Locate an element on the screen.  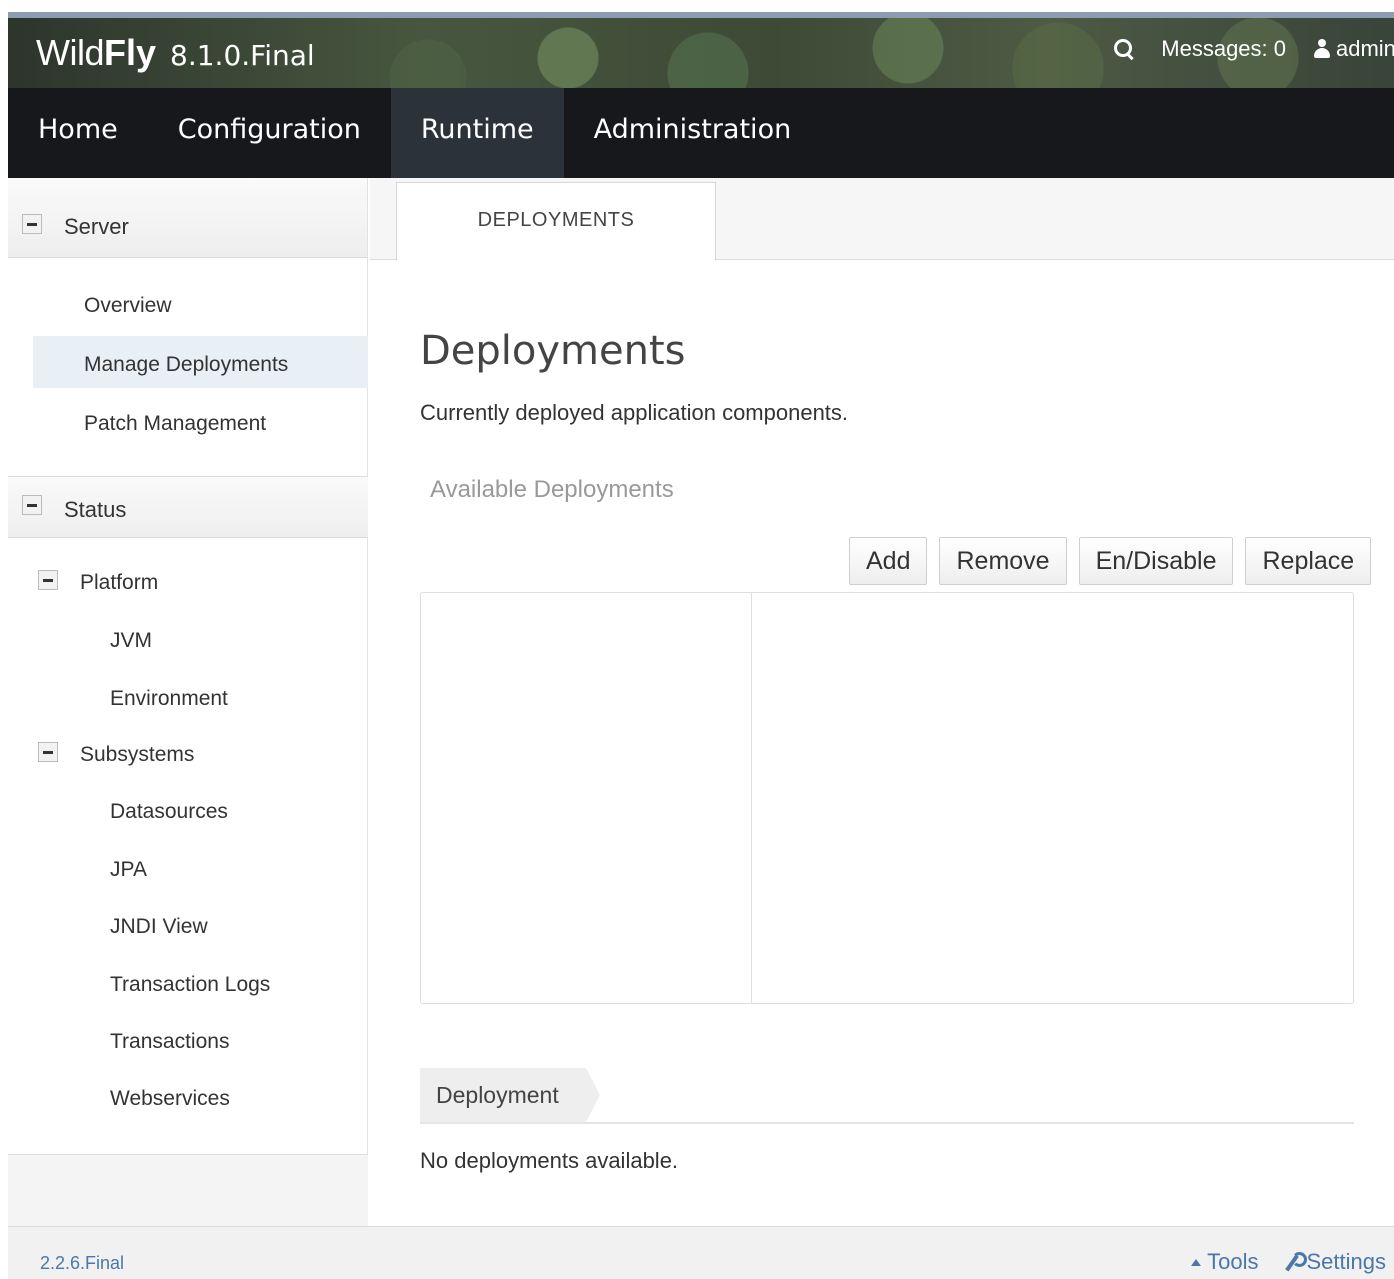
search-icon is located at coordinates (1124, 49).